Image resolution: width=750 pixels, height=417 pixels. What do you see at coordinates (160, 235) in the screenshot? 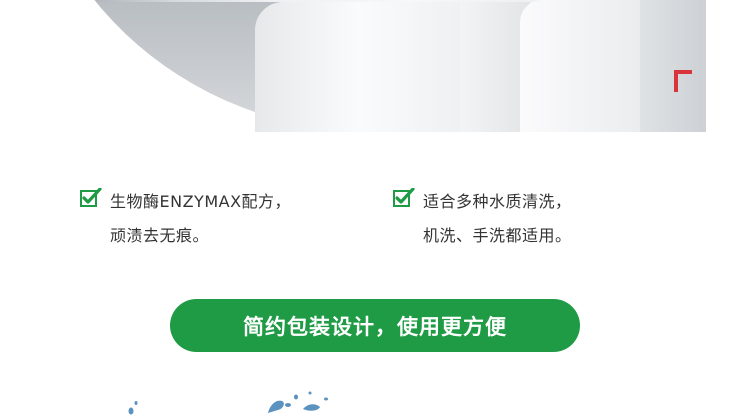
I see `feature-line-2: 顽渍去无痕。` at bounding box center [160, 235].